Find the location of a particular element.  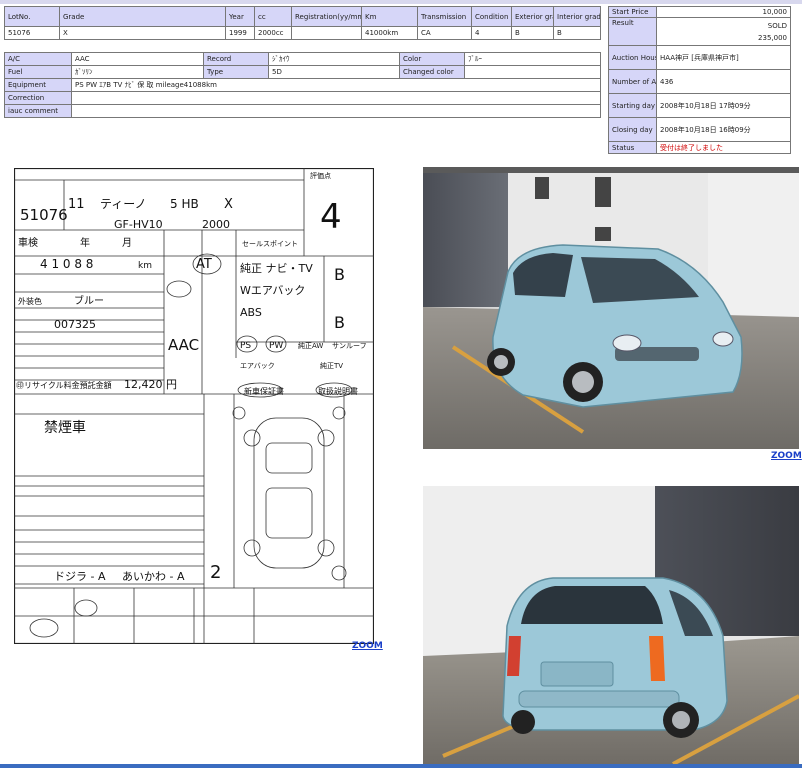

sheet-shape: 5 HB is located at coordinates (184, 204).